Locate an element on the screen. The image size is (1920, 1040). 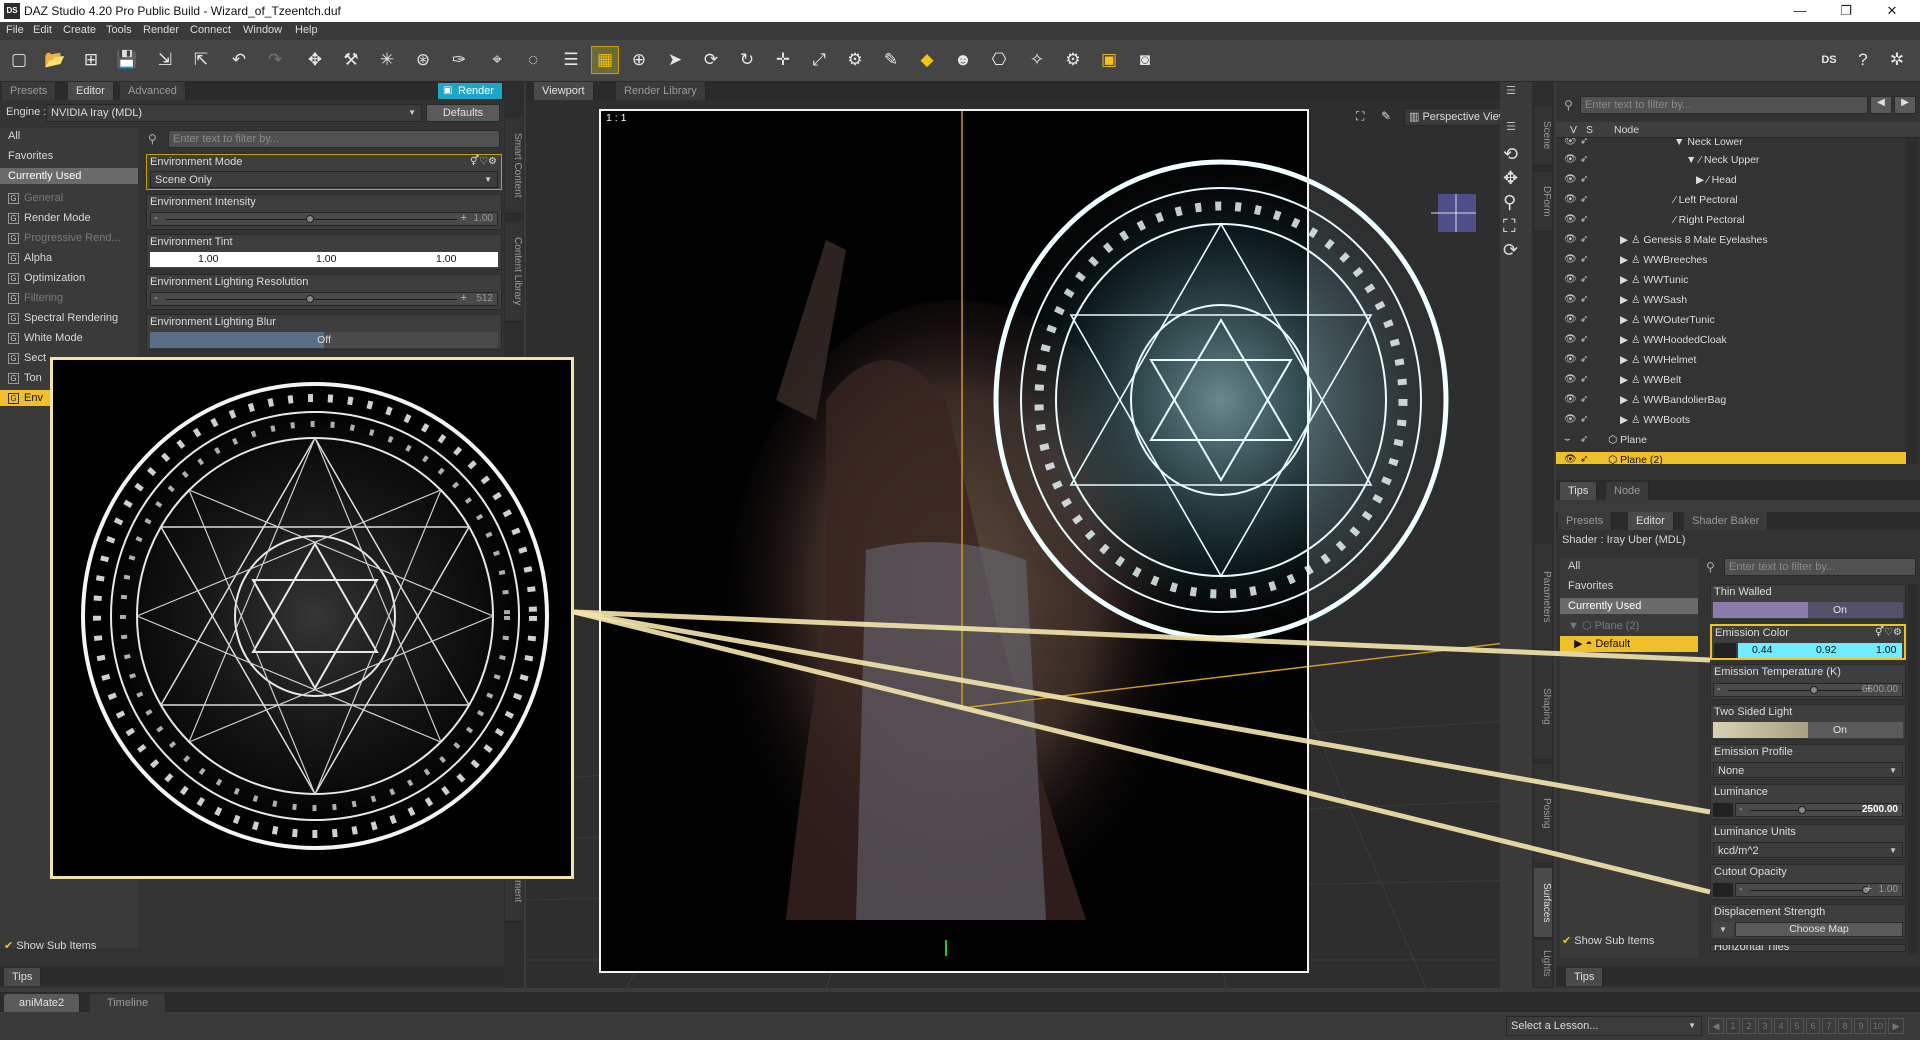
two-sided-light-toggle: On is located at coordinates (1808, 730).